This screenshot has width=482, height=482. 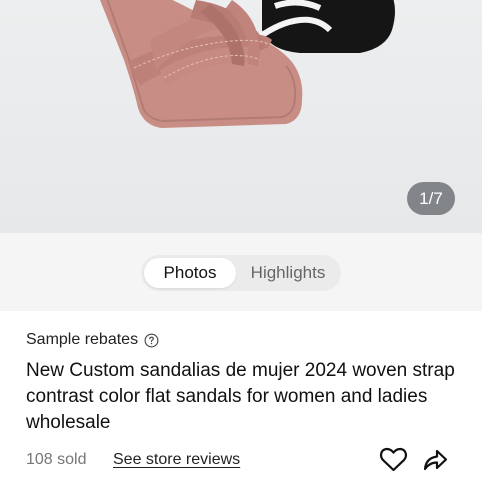 I want to click on heart-outline-icon, so click(x=393, y=459).